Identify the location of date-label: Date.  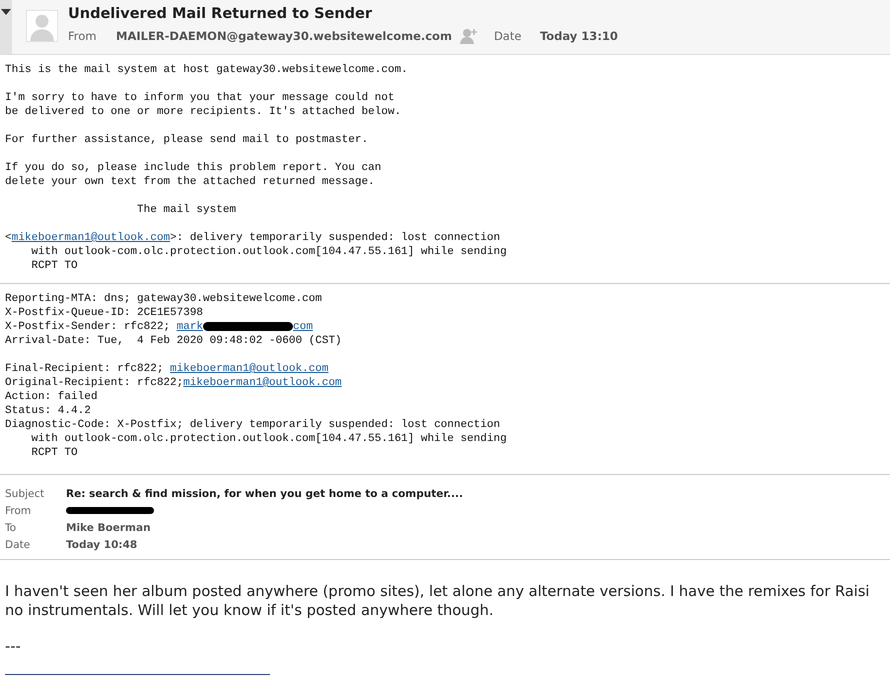
(508, 36).